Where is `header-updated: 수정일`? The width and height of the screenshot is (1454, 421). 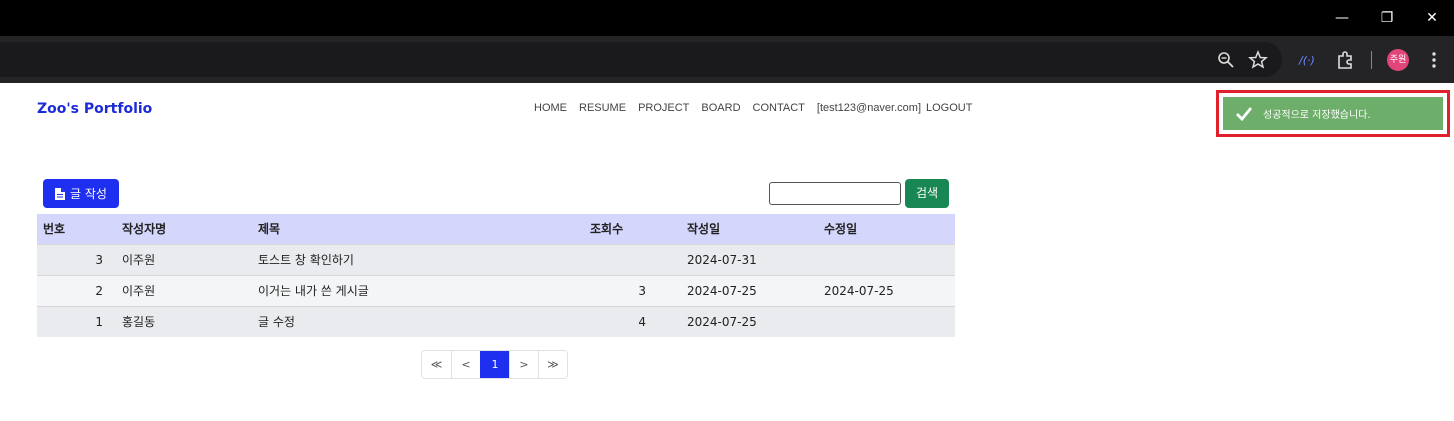 header-updated: 수정일 is located at coordinates (841, 229).